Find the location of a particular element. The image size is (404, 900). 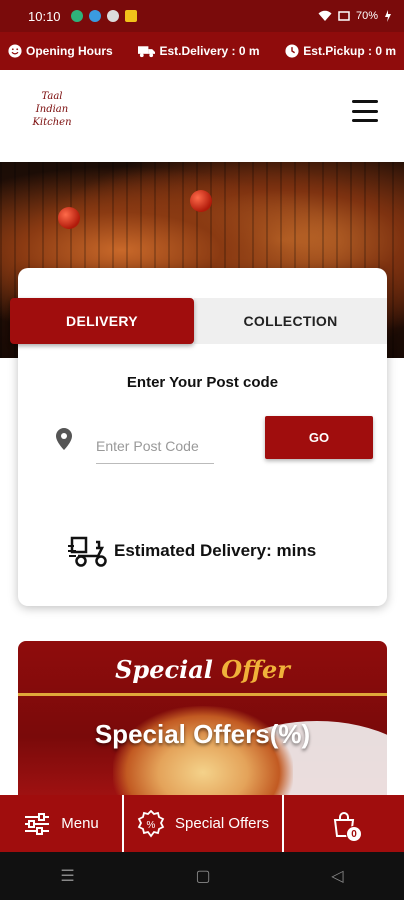

nav-special-offers-button: % Special Offers is located at coordinates (204, 823).